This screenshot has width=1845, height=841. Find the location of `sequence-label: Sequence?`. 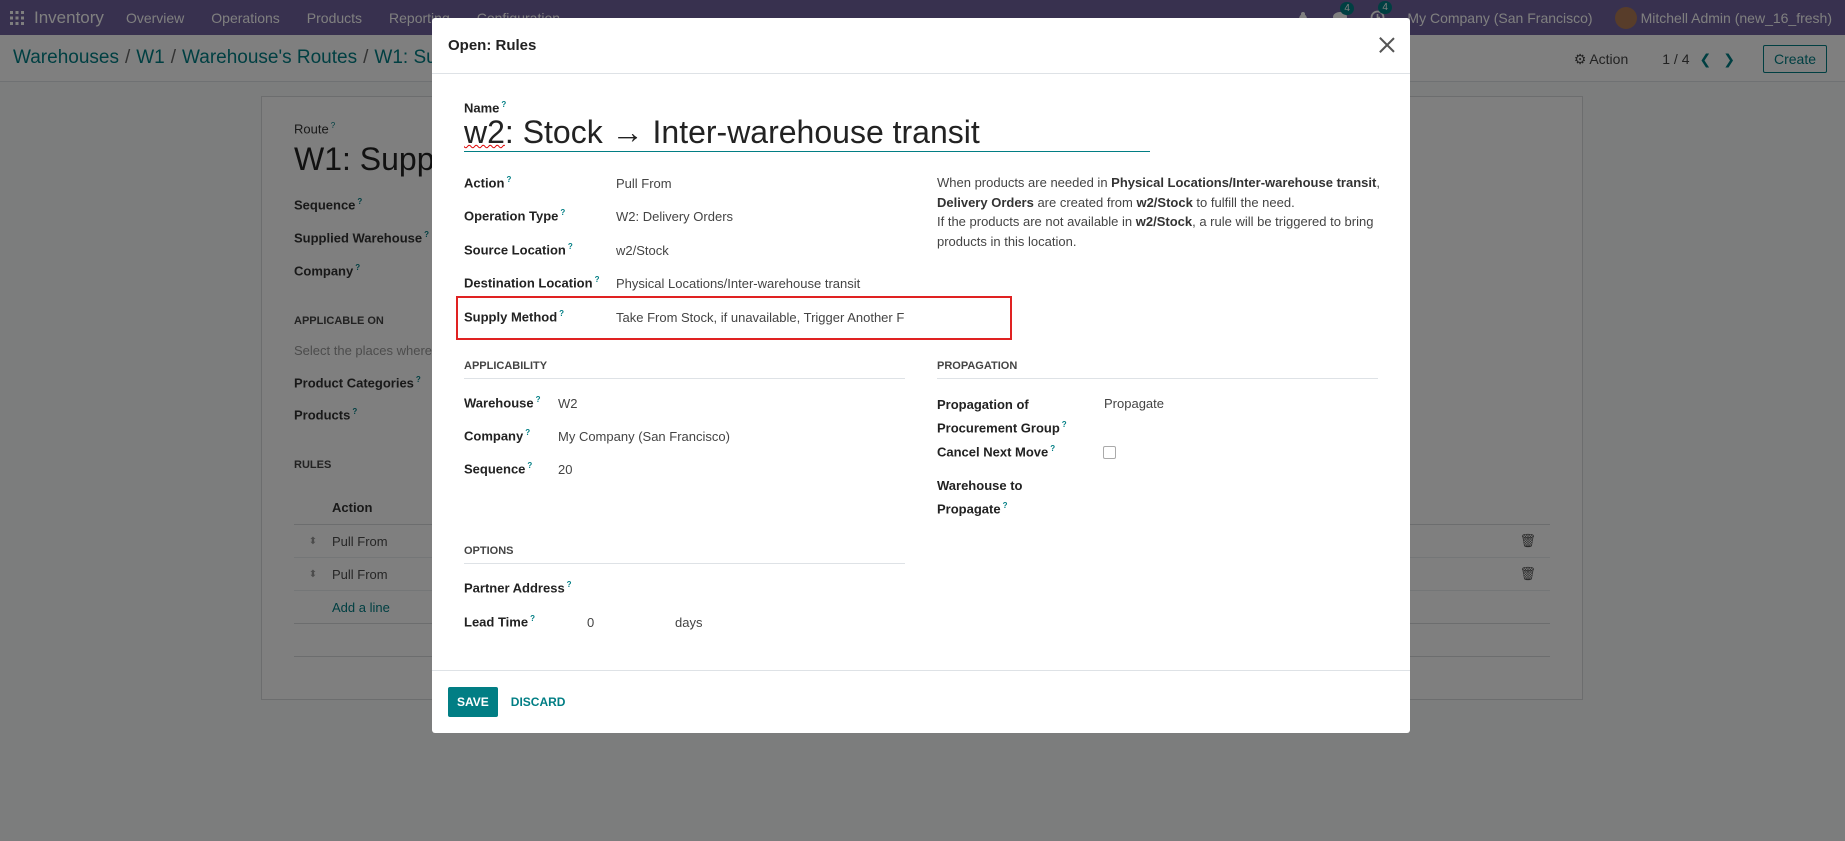

sequence-label: Sequence? is located at coordinates (498, 469).